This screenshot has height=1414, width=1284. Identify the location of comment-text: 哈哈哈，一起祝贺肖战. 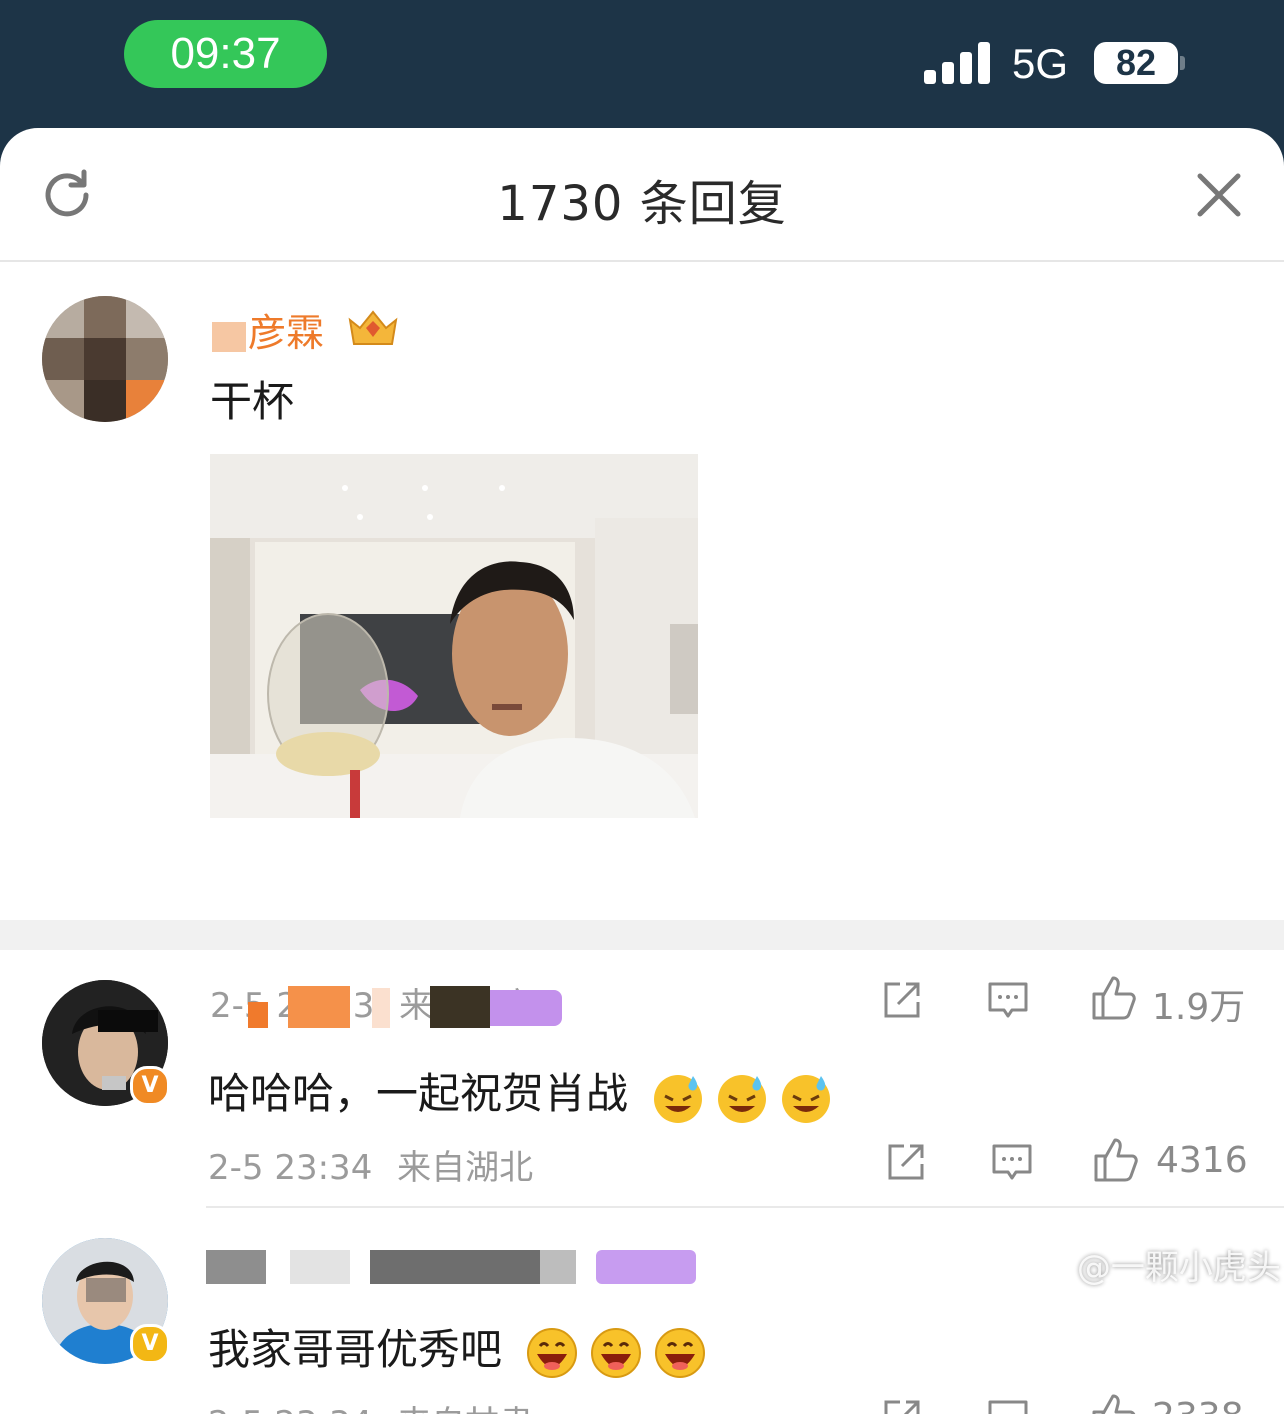
(520, 1092).